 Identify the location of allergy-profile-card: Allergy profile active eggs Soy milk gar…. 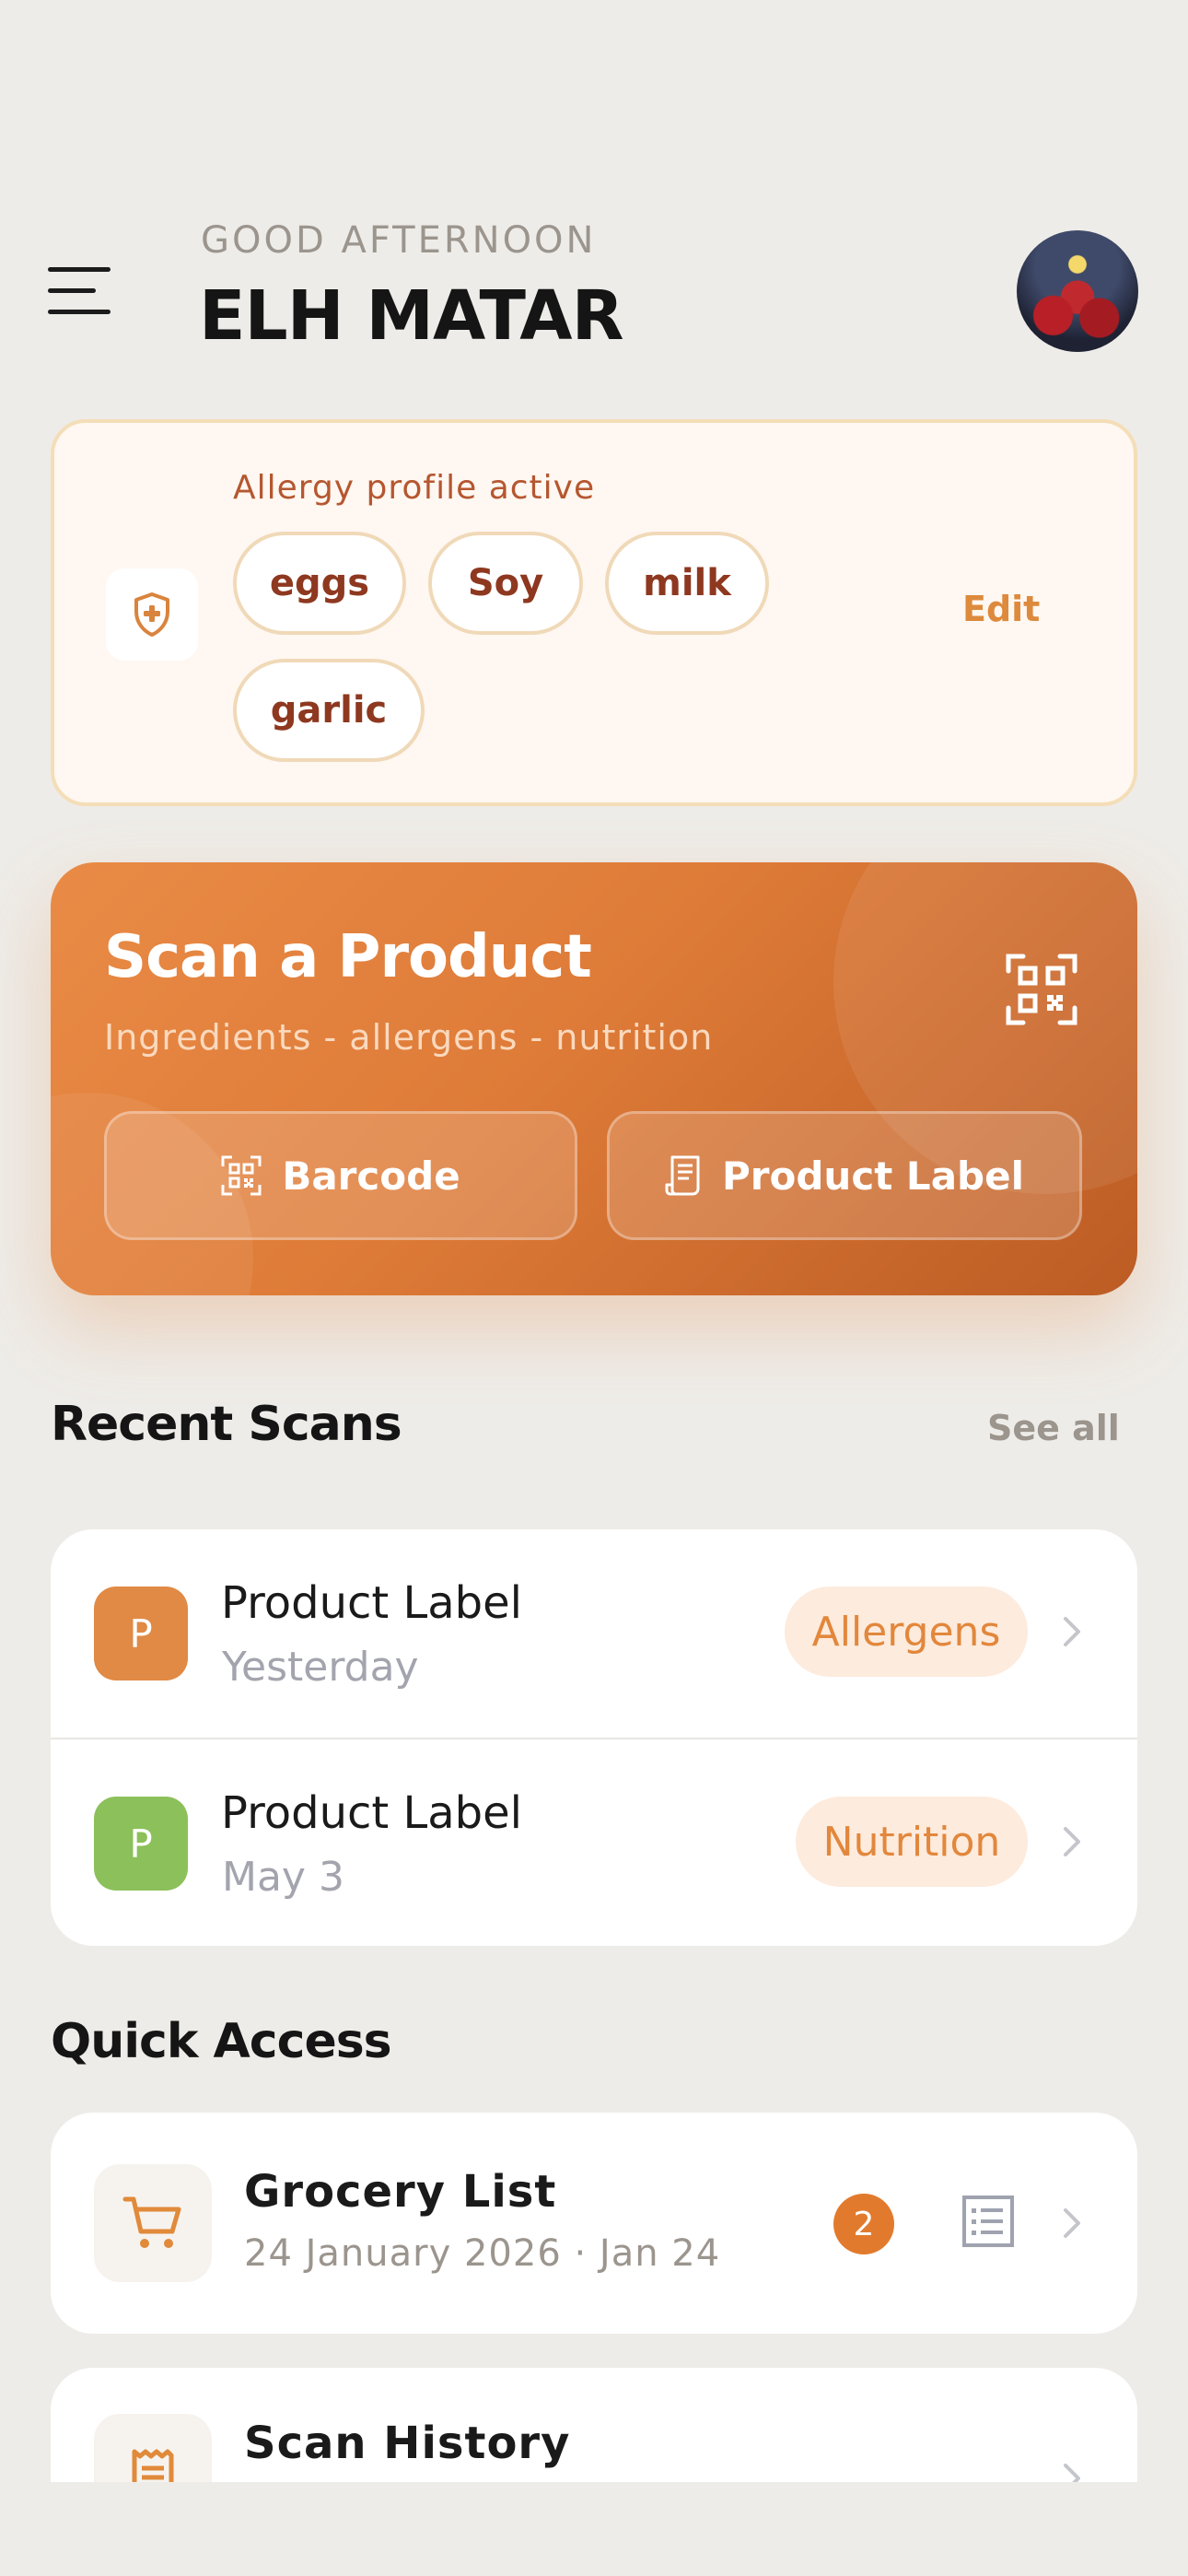
(594, 612).